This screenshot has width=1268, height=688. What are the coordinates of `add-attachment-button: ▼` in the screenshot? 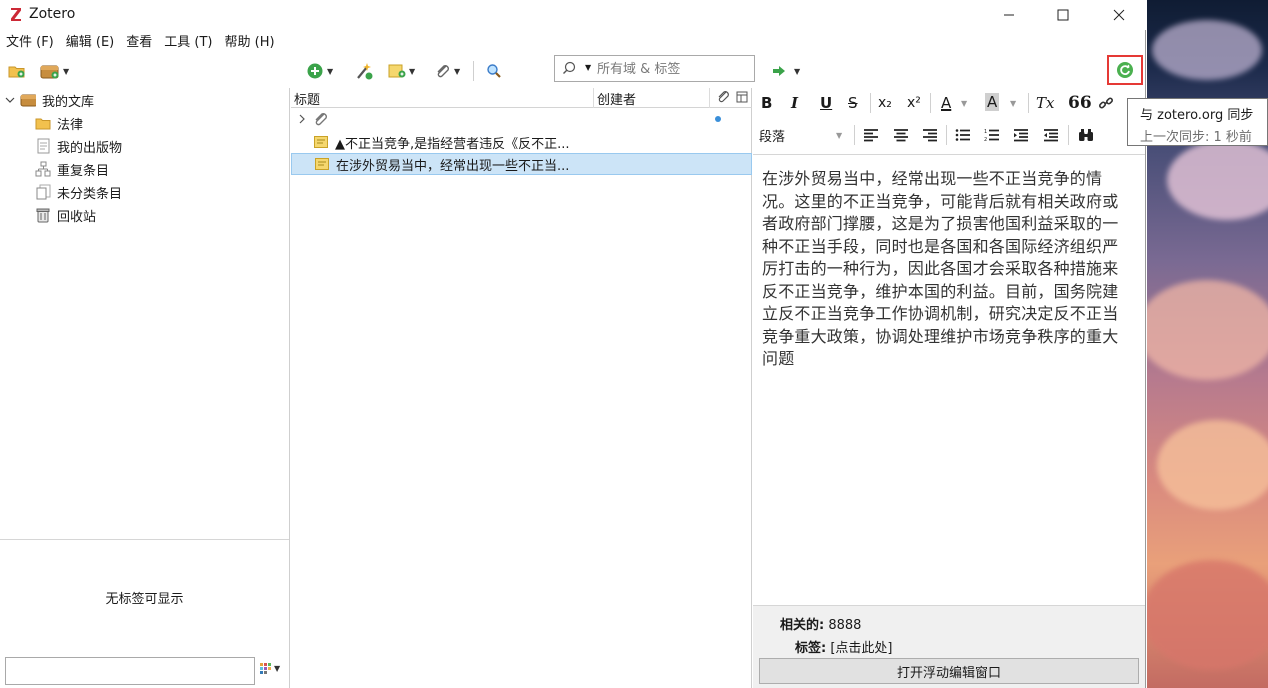 It's located at (447, 71).